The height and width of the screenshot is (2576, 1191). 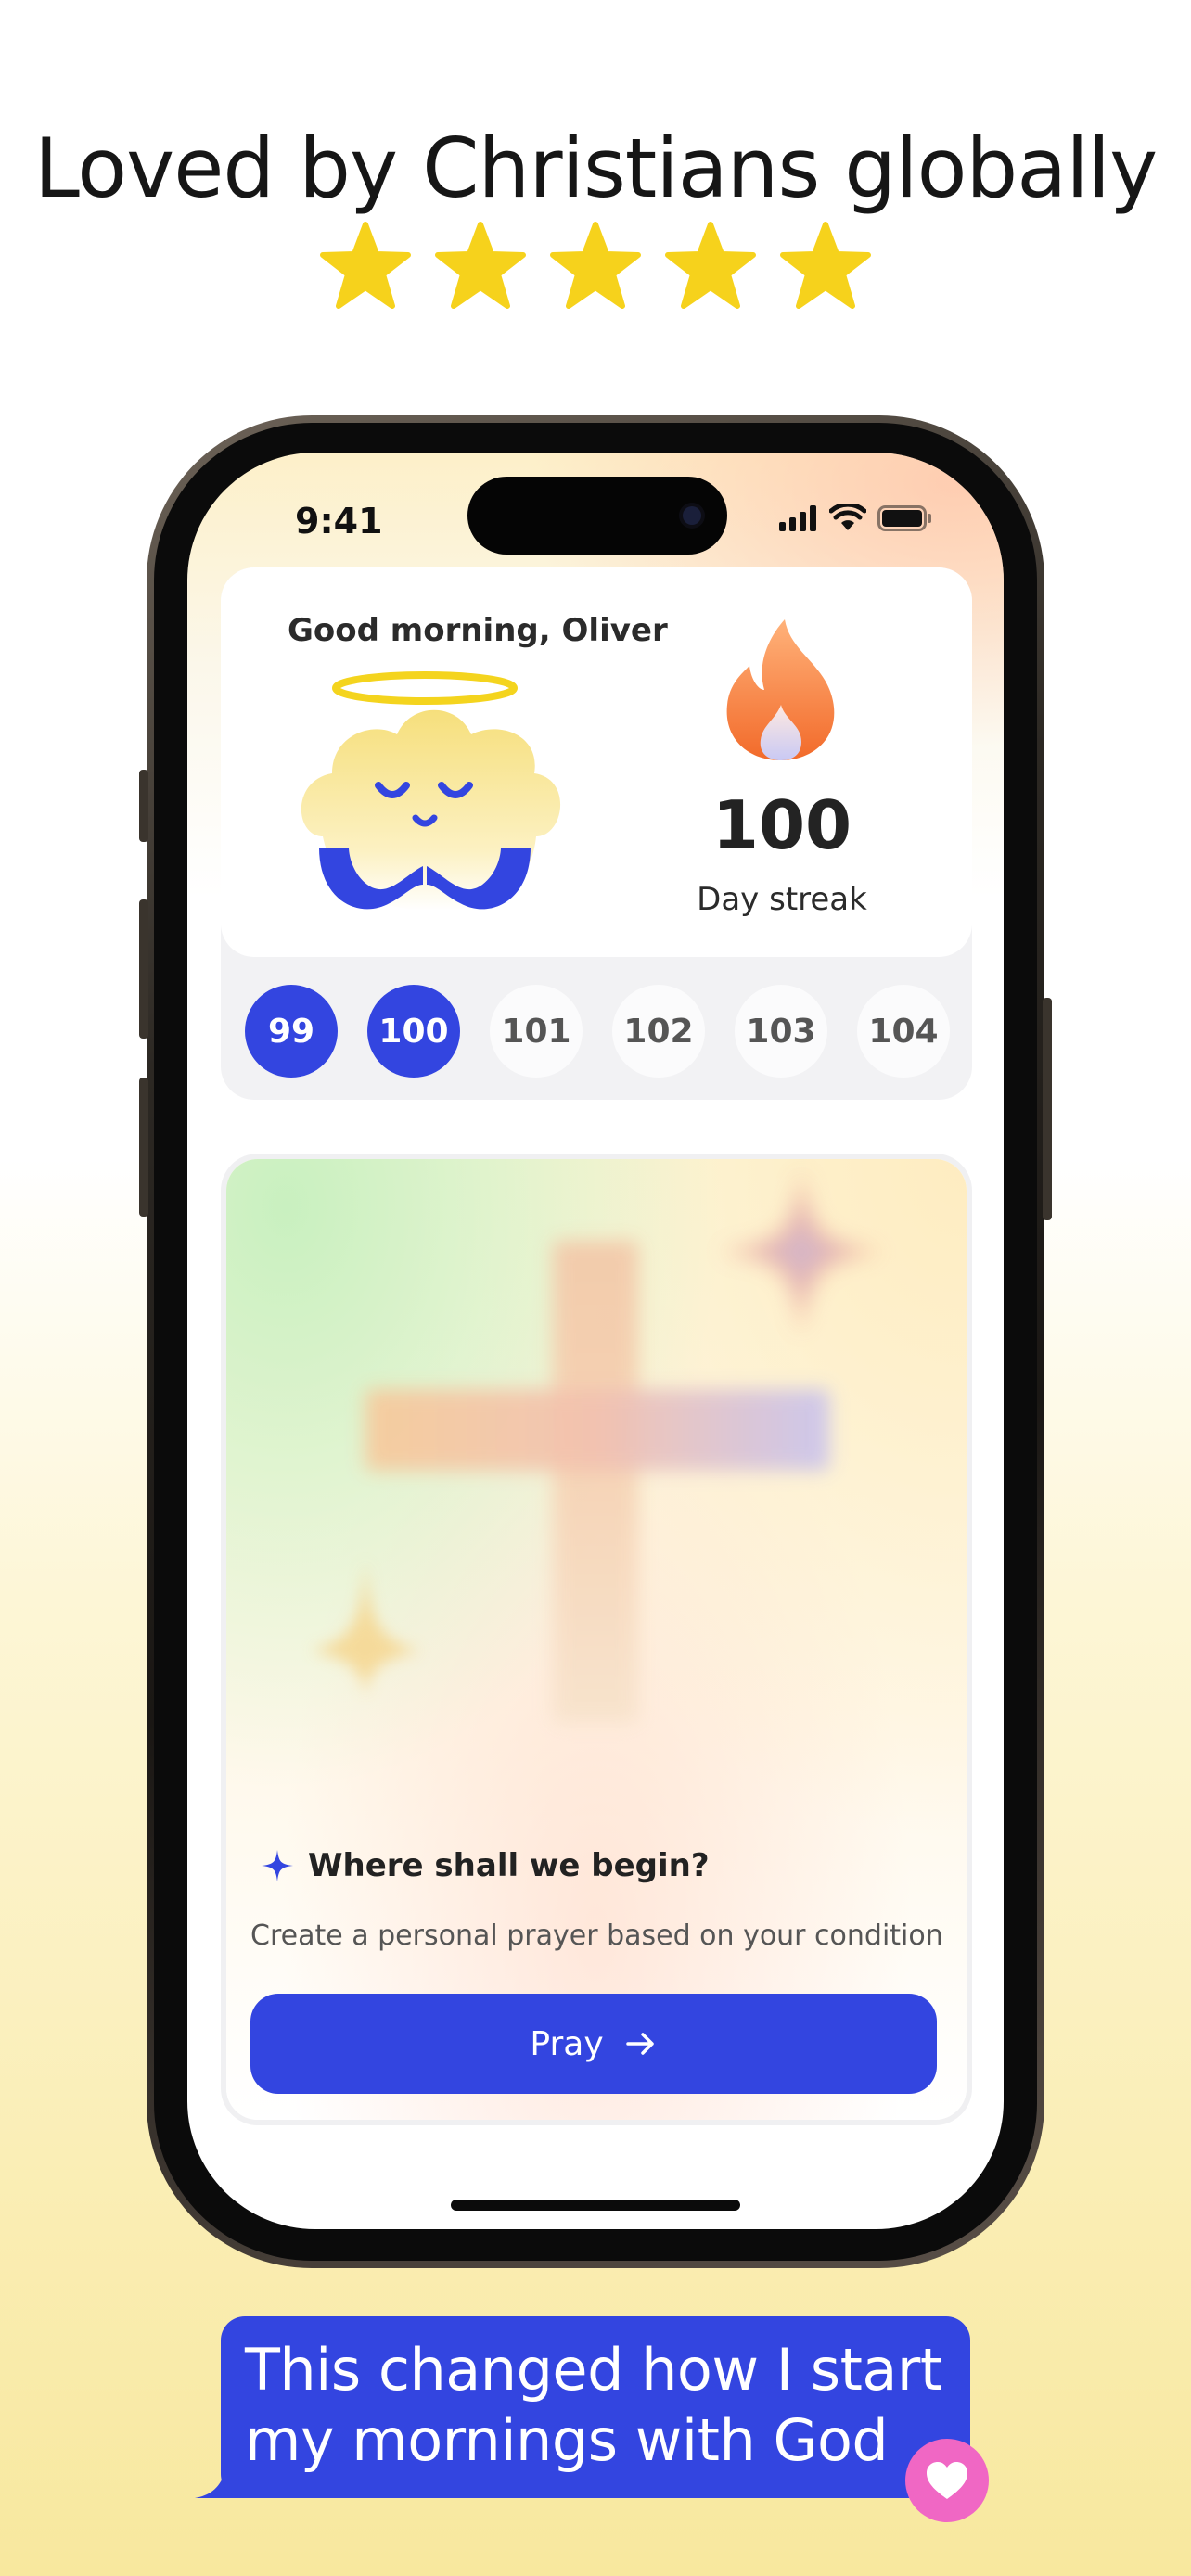 I want to click on cross-vertical-beam, so click(x=595, y=1482).